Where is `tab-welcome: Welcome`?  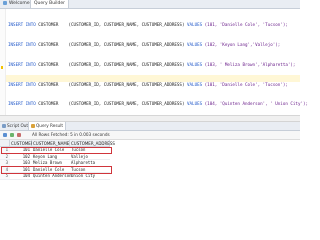 tab-welcome: Welcome is located at coordinates (16, 4).